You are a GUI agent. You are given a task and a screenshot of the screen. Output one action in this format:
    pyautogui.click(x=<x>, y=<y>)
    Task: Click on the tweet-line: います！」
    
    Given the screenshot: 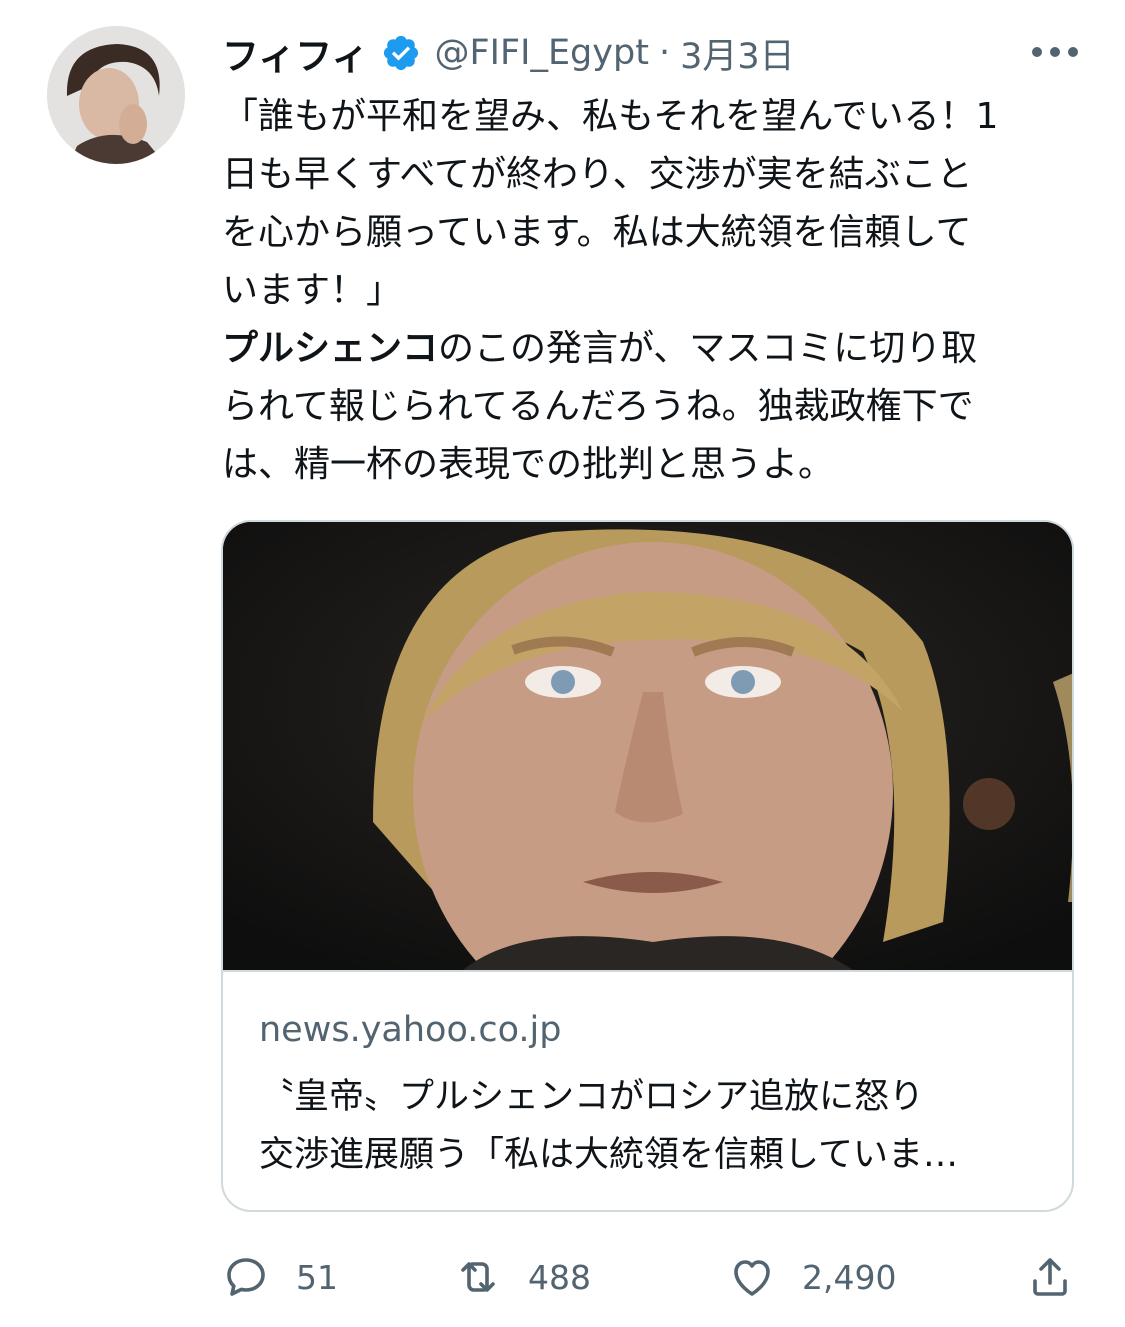 What is the action you would take?
    pyautogui.click(x=312, y=290)
    